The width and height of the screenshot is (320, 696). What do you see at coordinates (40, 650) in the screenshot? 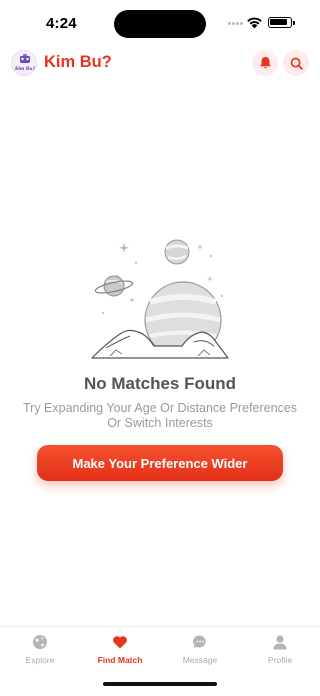
I see `nav-item-explore: Explore` at bounding box center [40, 650].